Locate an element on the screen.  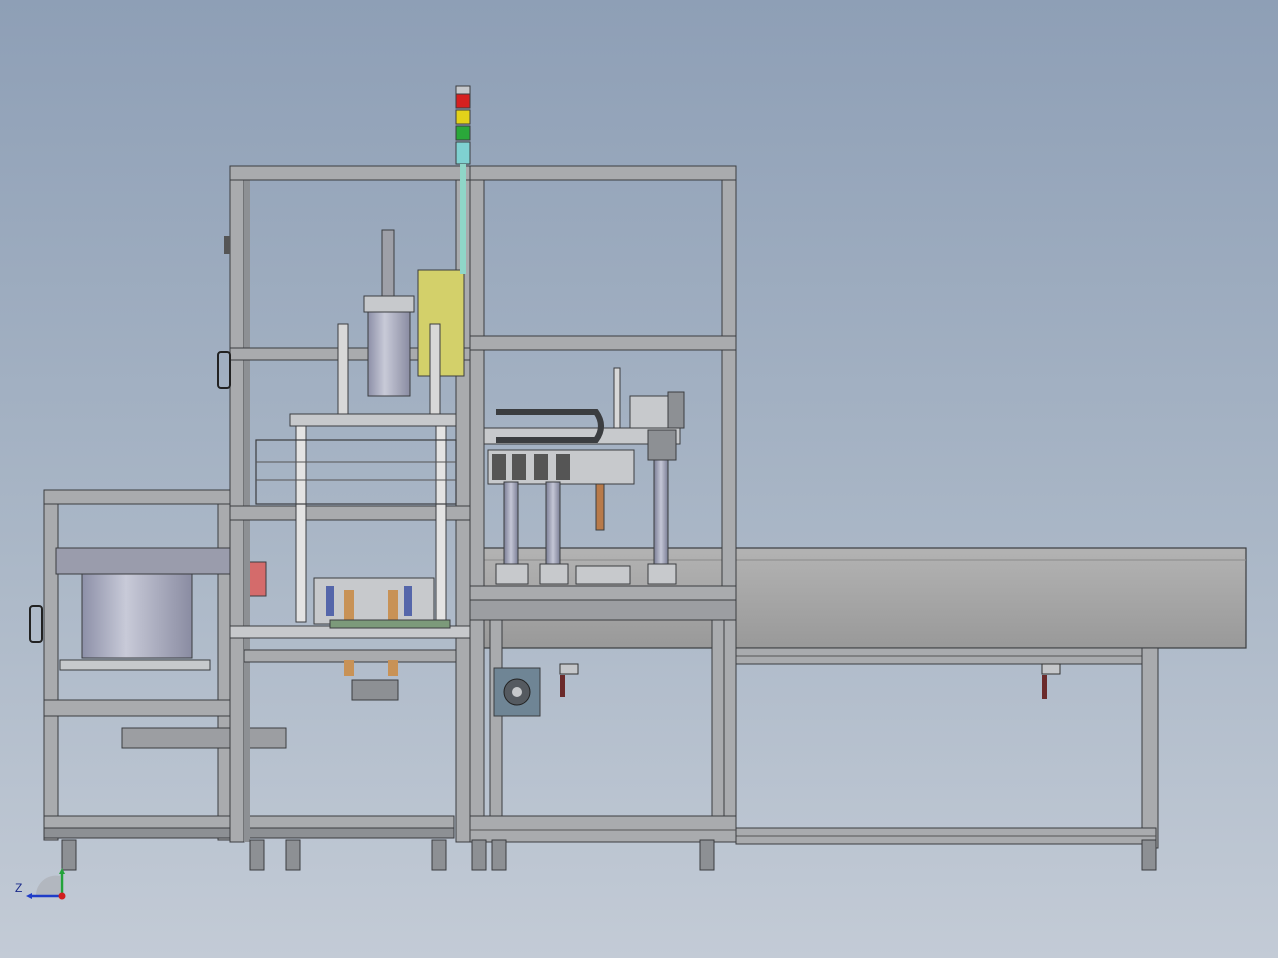
coordinate-triad-icon: Z is located at coordinates (40, 884).